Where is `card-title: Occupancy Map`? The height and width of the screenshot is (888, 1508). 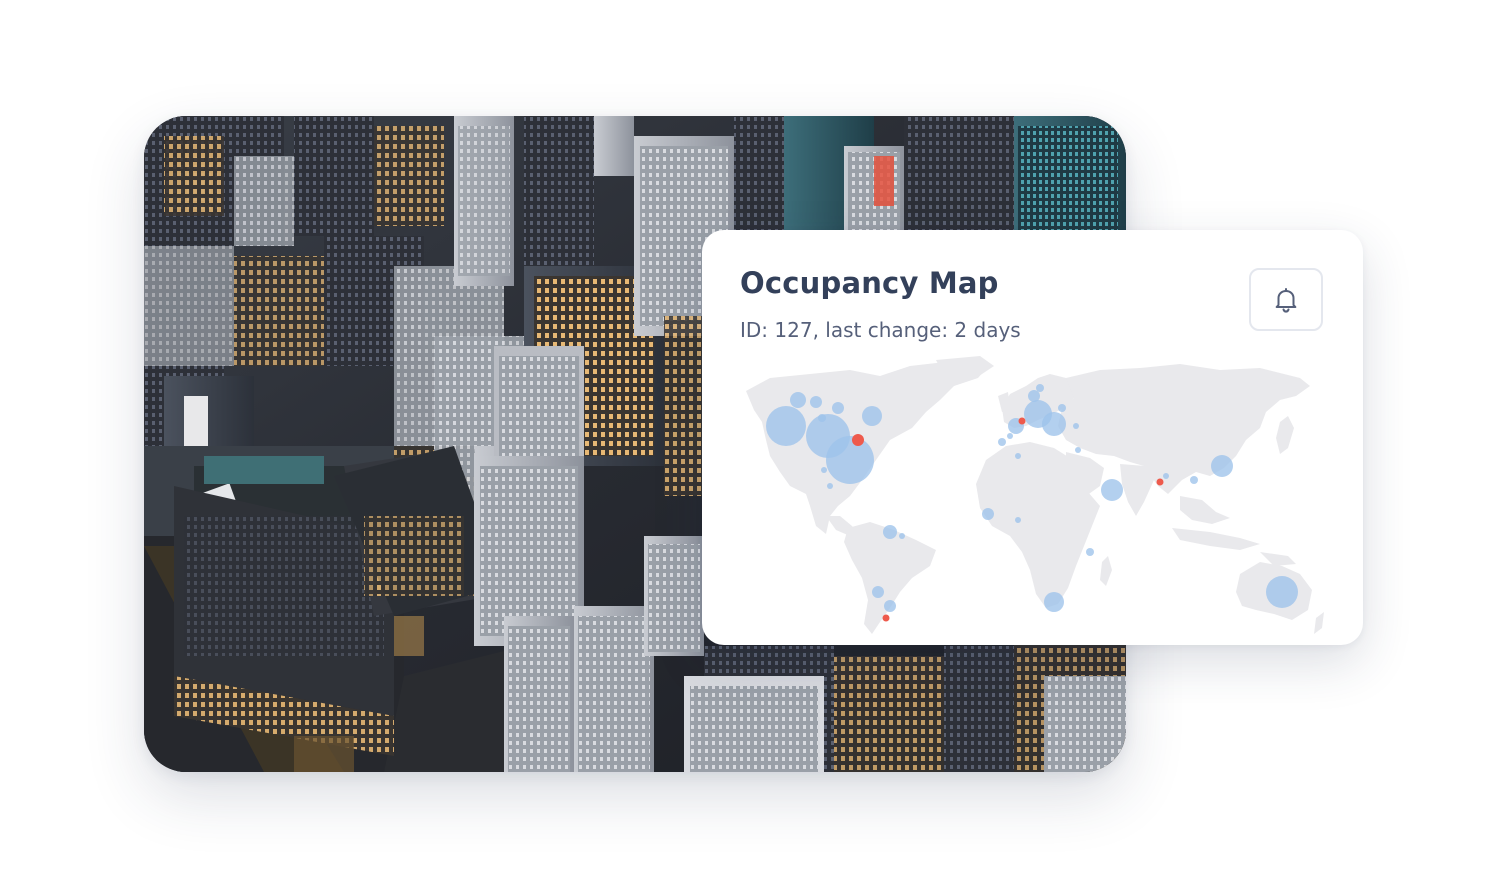
card-title: Occupancy Map is located at coordinates (869, 283).